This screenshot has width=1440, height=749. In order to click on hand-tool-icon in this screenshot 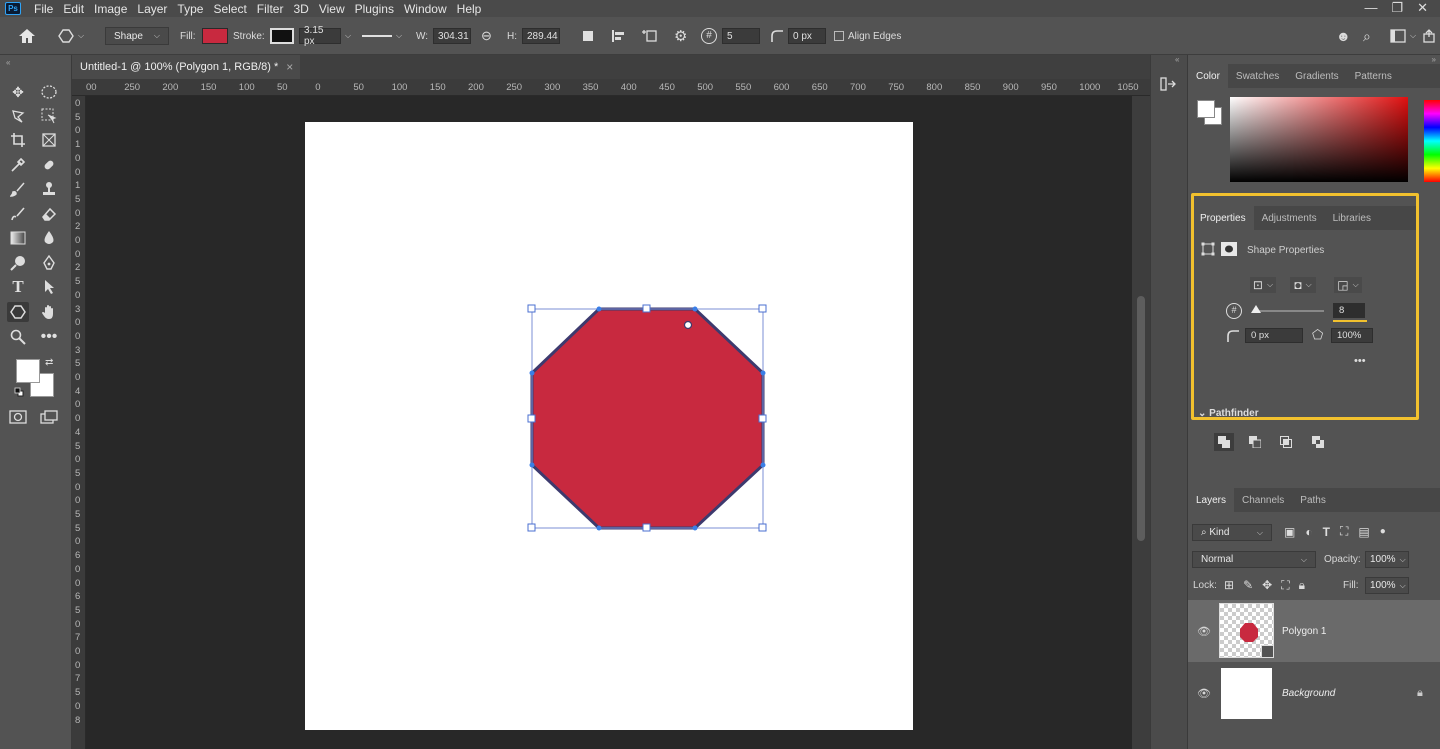, I will do `click(49, 312)`.